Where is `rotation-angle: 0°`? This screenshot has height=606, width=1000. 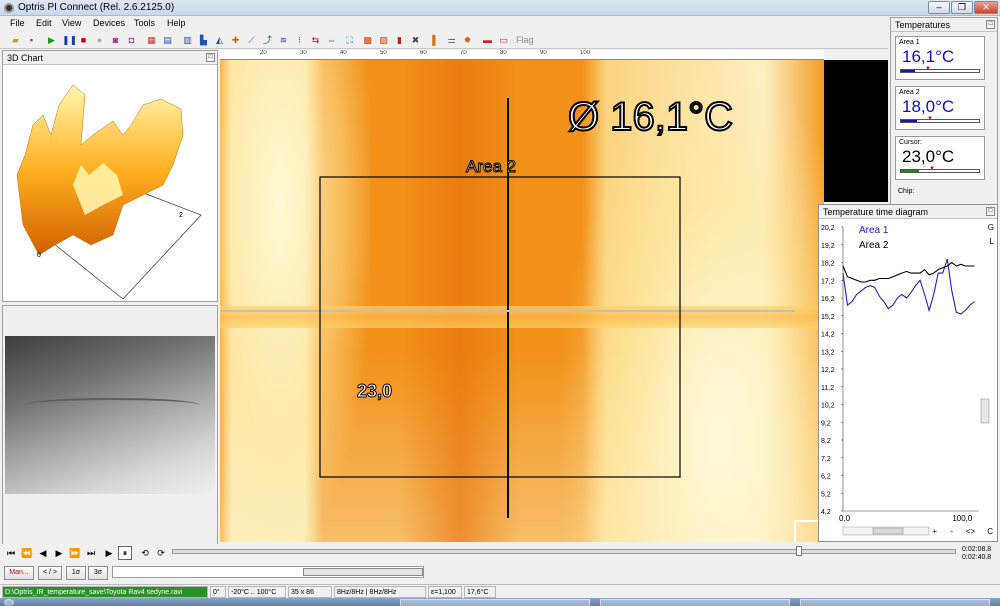
rotation-angle: 0° is located at coordinates (218, 592).